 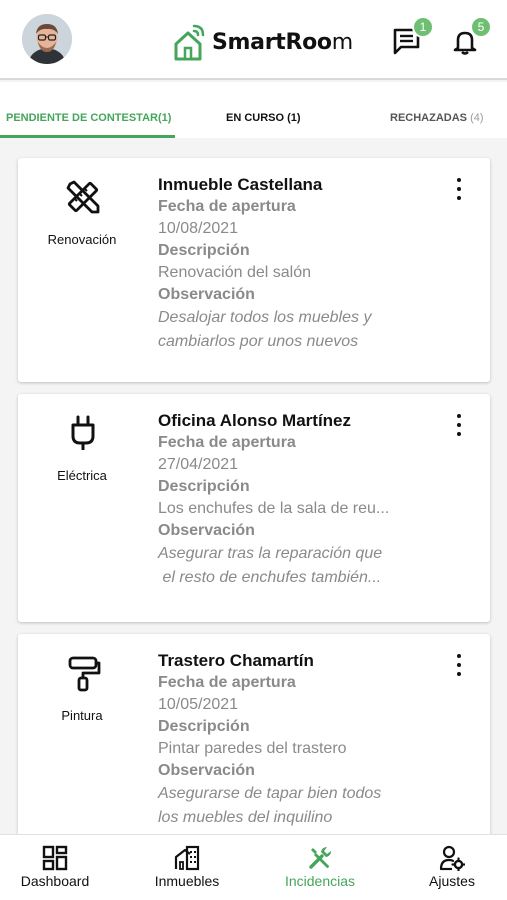 I want to click on observacion-line-2: los muebles del inquilino, so click(x=245, y=817).